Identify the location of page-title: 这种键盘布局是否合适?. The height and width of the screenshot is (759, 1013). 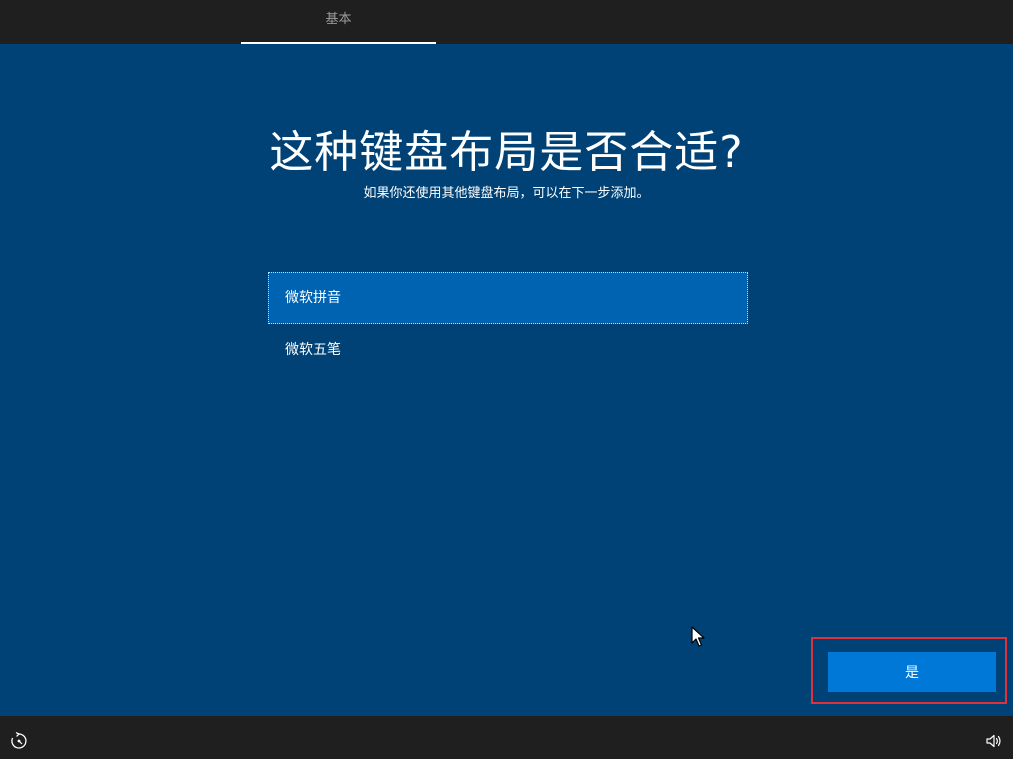
(506, 152).